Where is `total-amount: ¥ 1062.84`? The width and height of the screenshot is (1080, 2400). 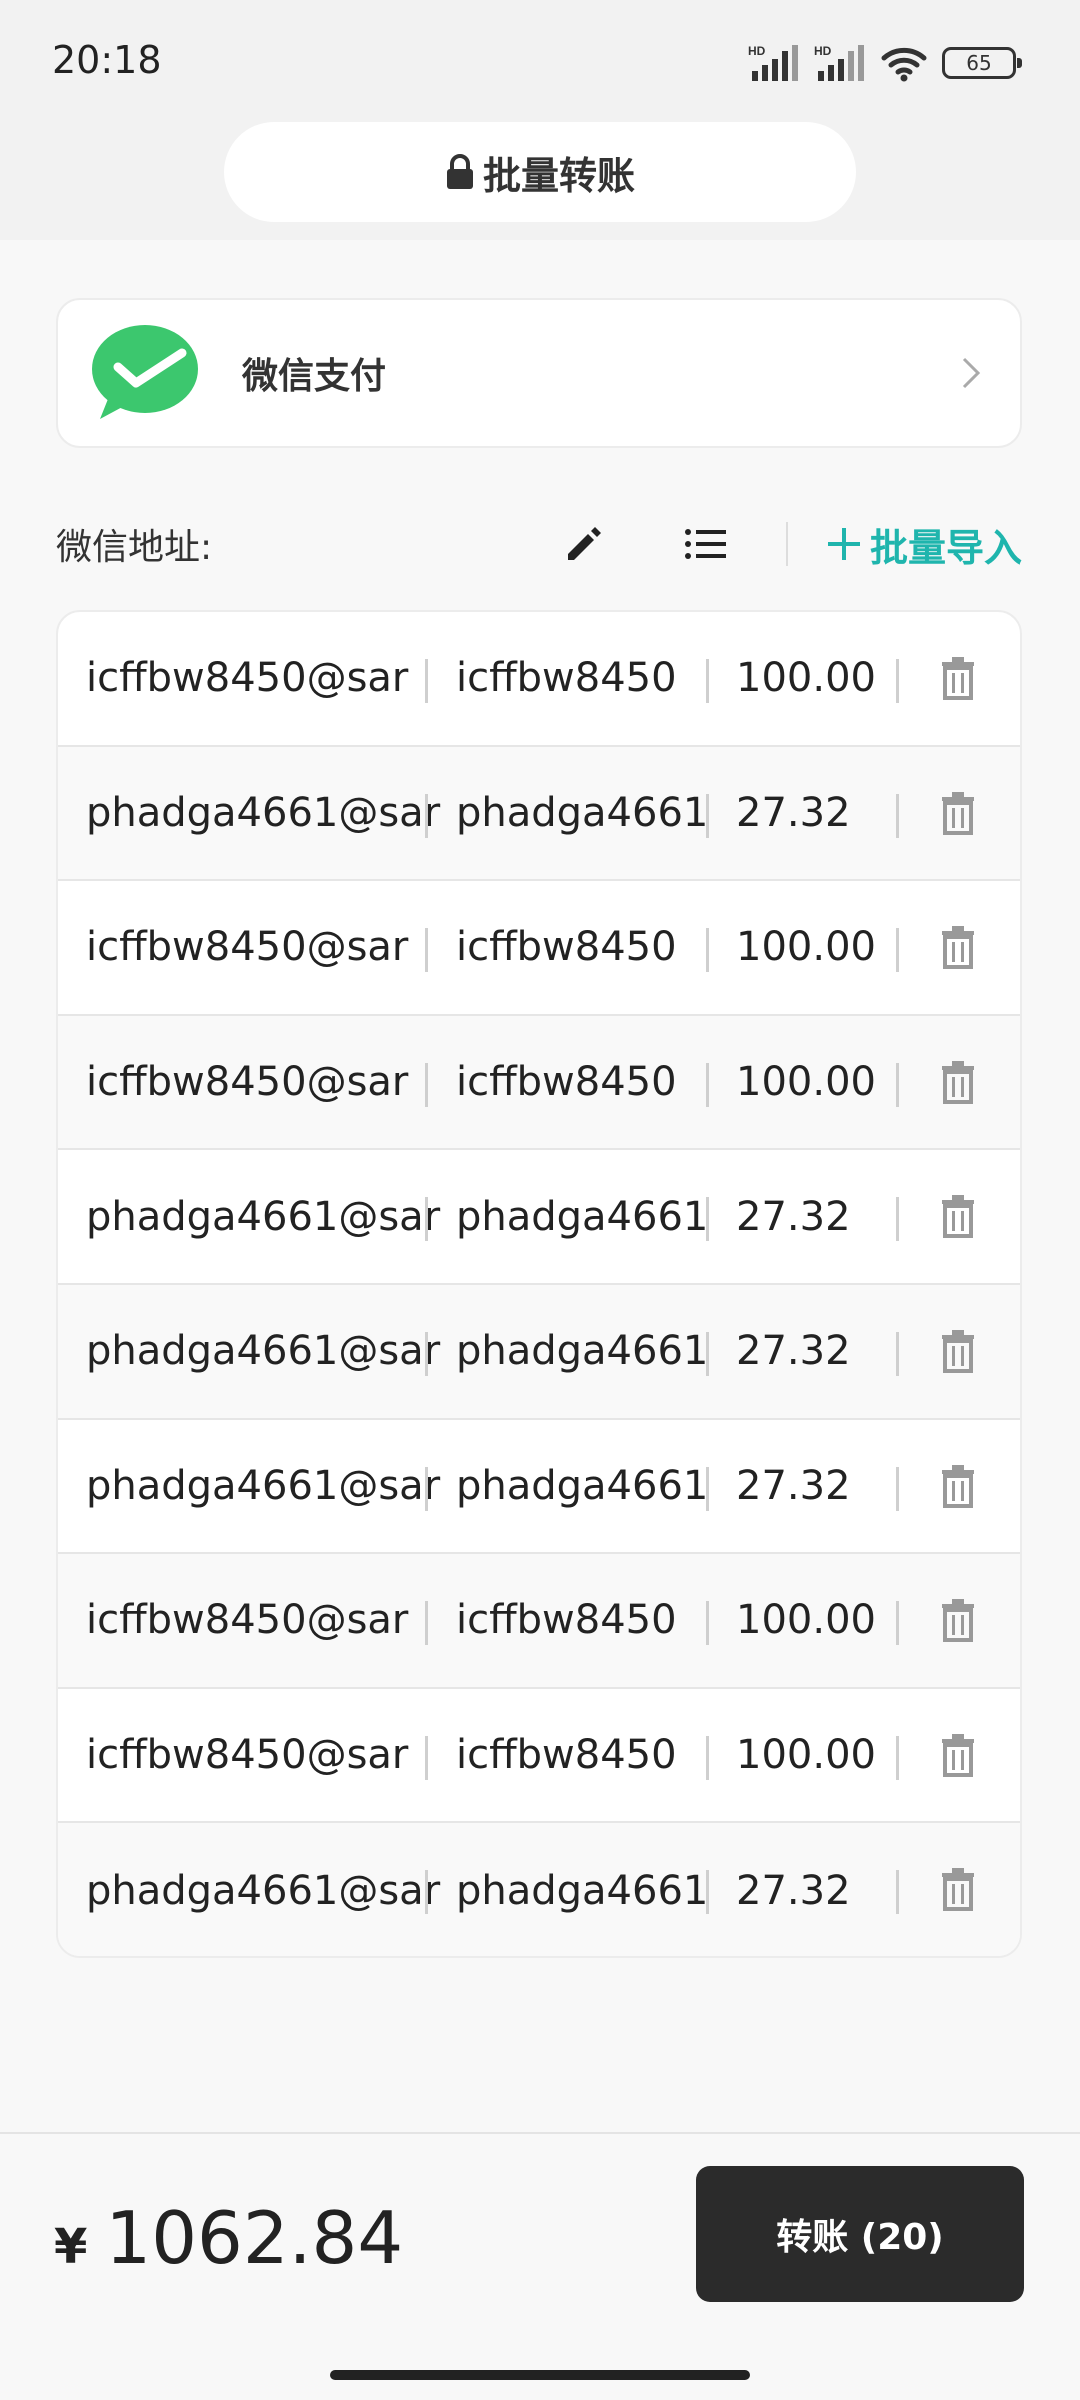 total-amount: ¥ 1062.84 is located at coordinates (228, 2238).